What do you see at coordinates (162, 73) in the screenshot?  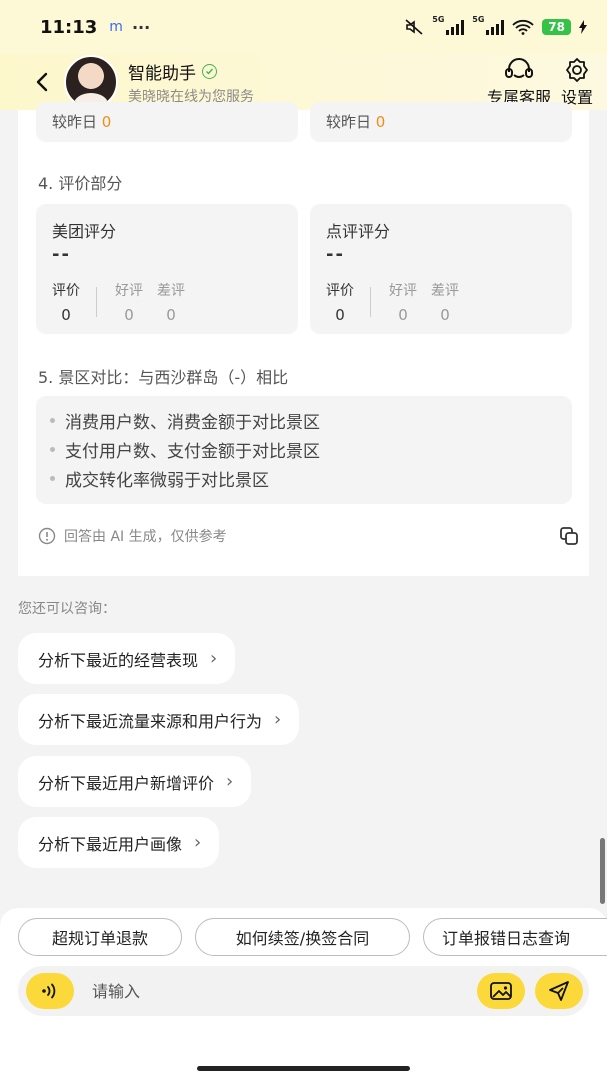 I see `assistant-name: 智能助手` at bounding box center [162, 73].